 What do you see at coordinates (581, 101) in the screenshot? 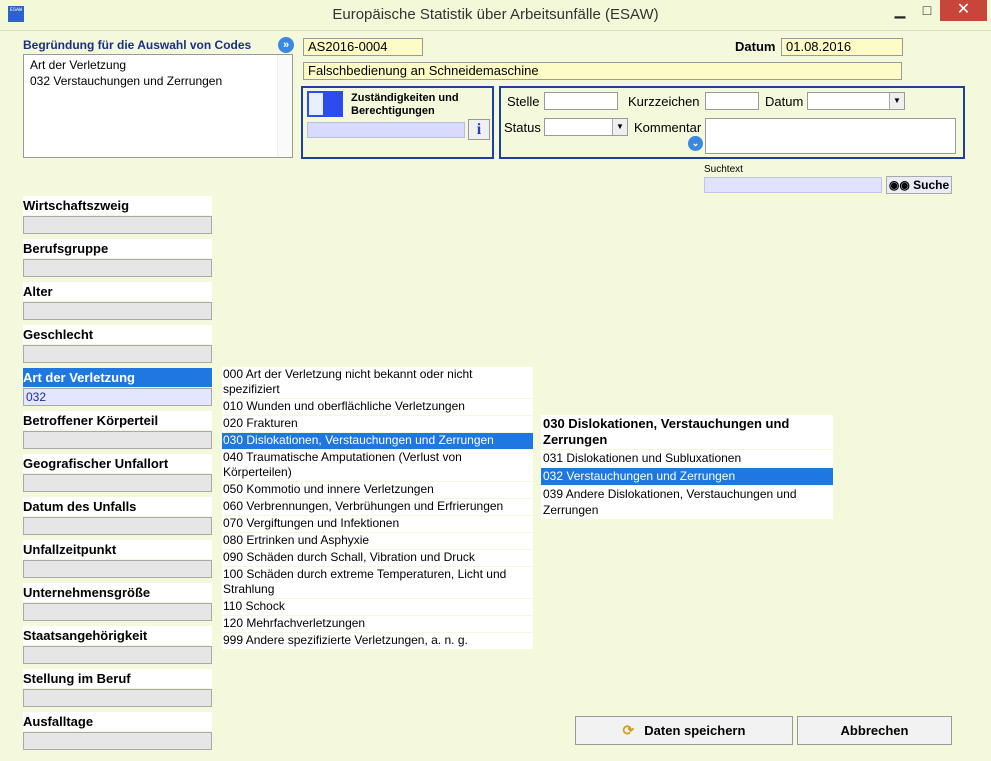
I see `stelle-input` at bounding box center [581, 101].